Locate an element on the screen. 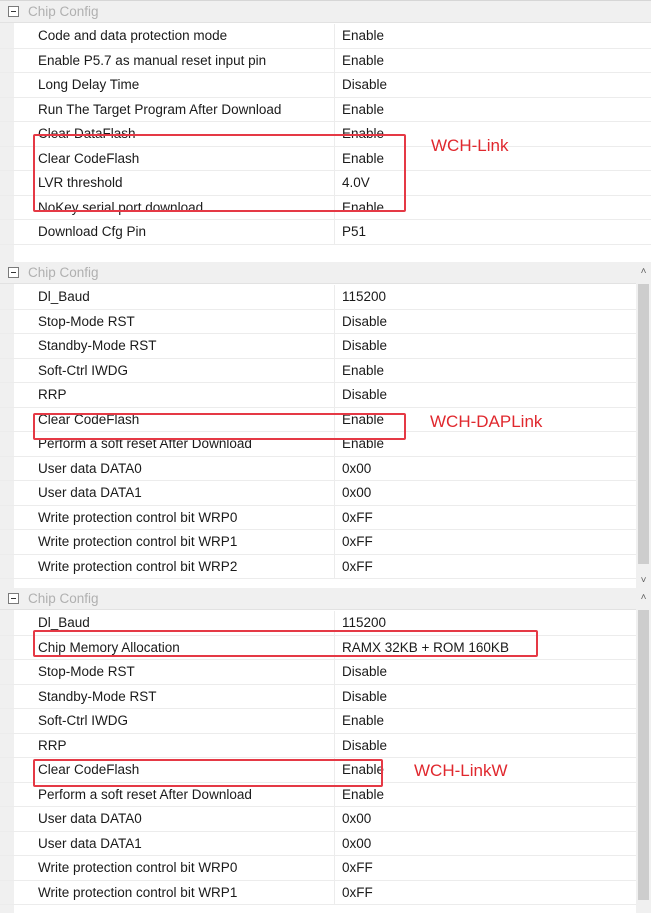 The height and width of the screenshot is (913, 651). property-row: Write protection control bit WRP2 0xFF is located at coordinates (325, 566).